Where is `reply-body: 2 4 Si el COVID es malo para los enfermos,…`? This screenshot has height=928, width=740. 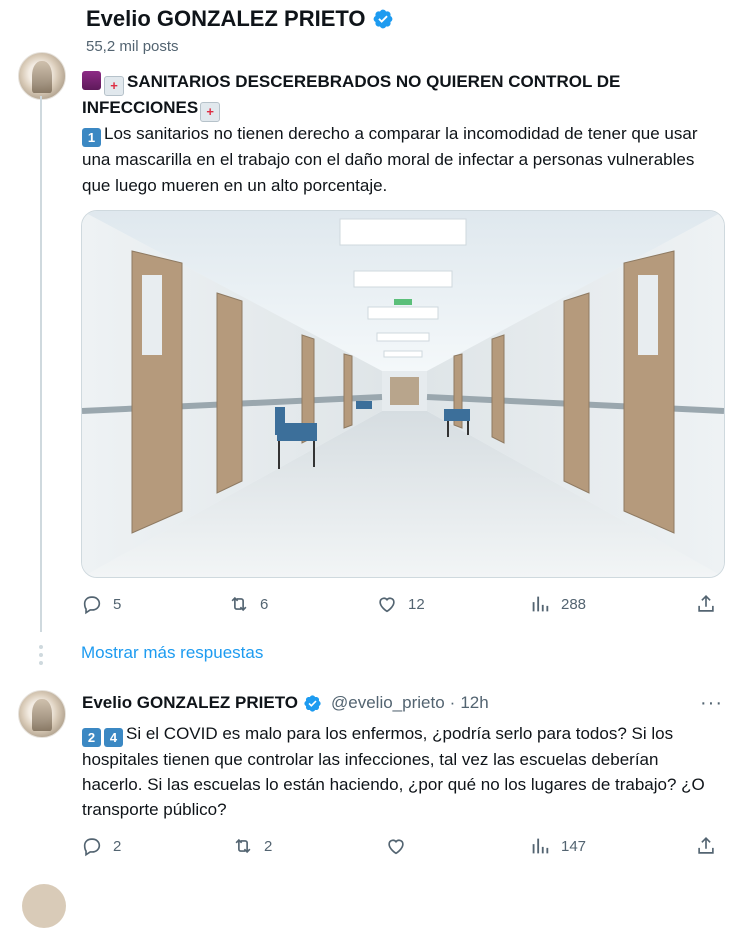 reply-body: 2 4 Si el COVID es malo para los enfermos,… is located at coordinates (402, 771).